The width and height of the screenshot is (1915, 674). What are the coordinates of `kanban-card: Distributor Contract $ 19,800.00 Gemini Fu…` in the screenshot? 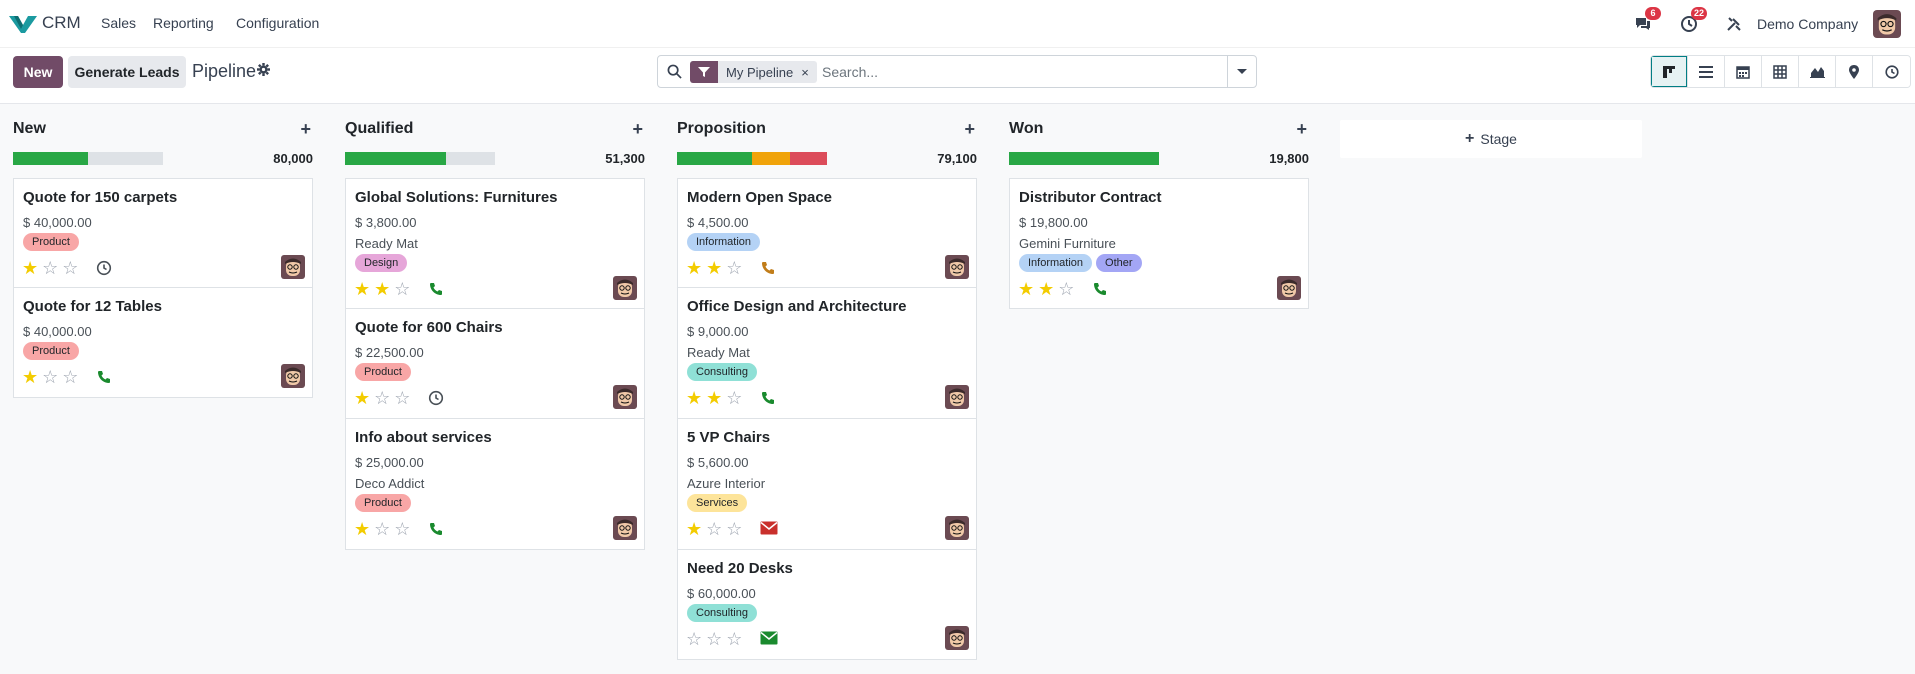 It's located at (1159, 243).